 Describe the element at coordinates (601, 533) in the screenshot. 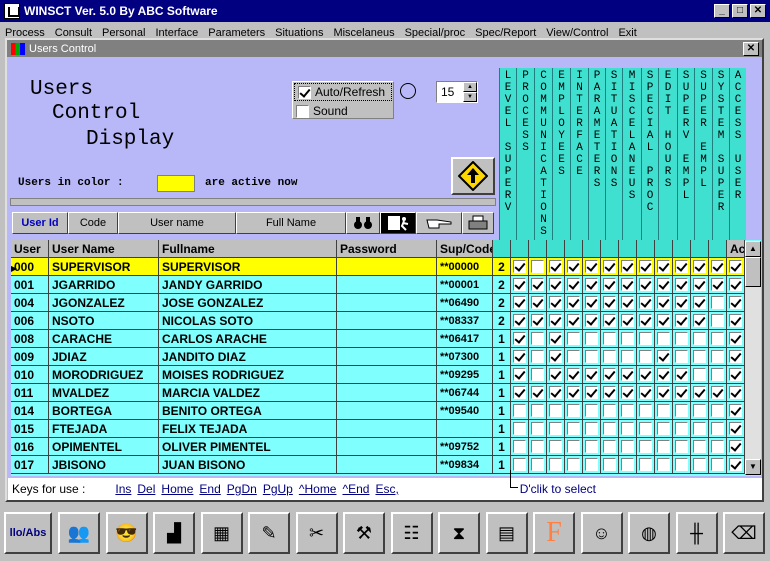

I see `taskbar-face-button: ☺` at that location.